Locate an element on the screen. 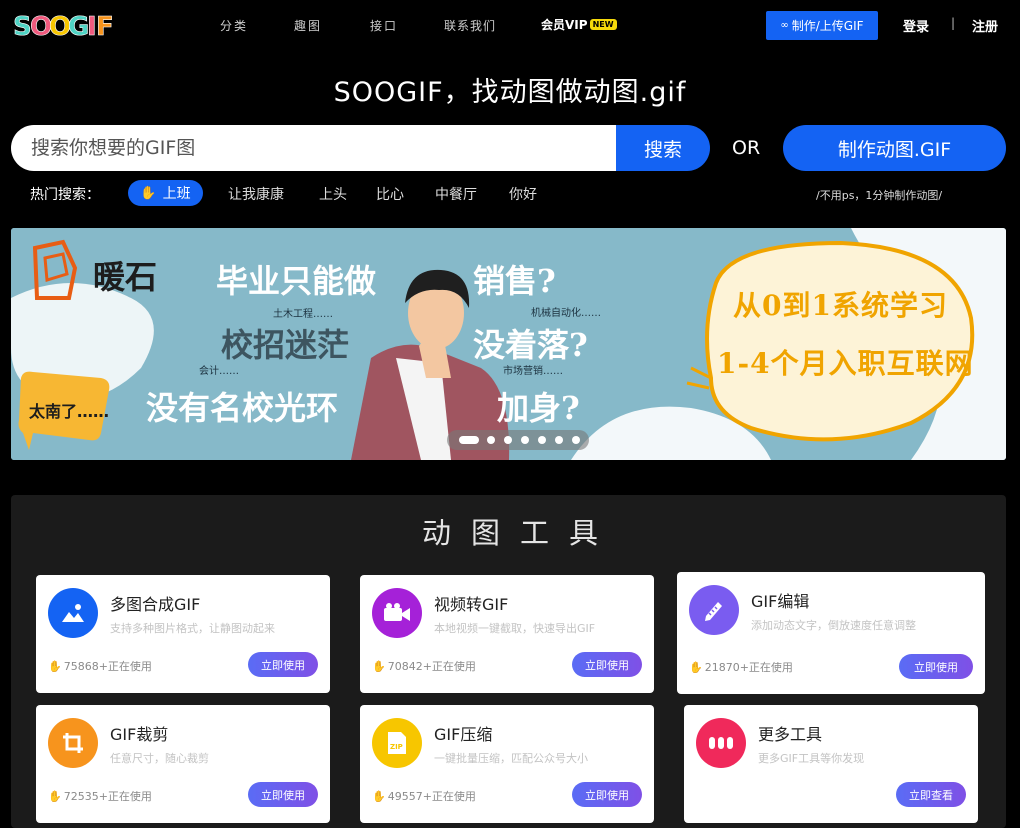 The image size is (1020, 828). tool-card-video-to-gif: 视频转GIF 本地视频一键截取，快速导出GIF ✋ 70842+正在使用 立即使用 is located at coordinates (507, 634).